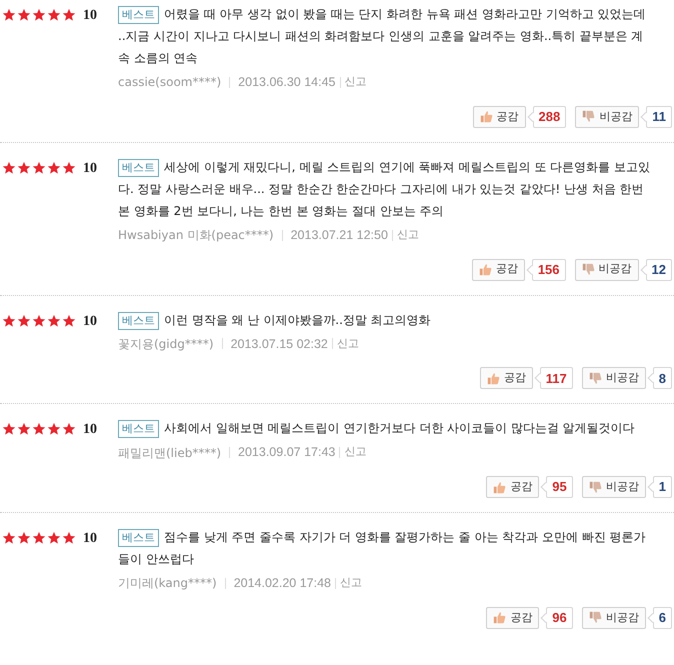  I want to click on review-text: 베스트 사회에서 일해보면 메릴스트립이 연기한거보다 더한 사이코들이 많다는걸 알게될것이다, so click(395, 428).